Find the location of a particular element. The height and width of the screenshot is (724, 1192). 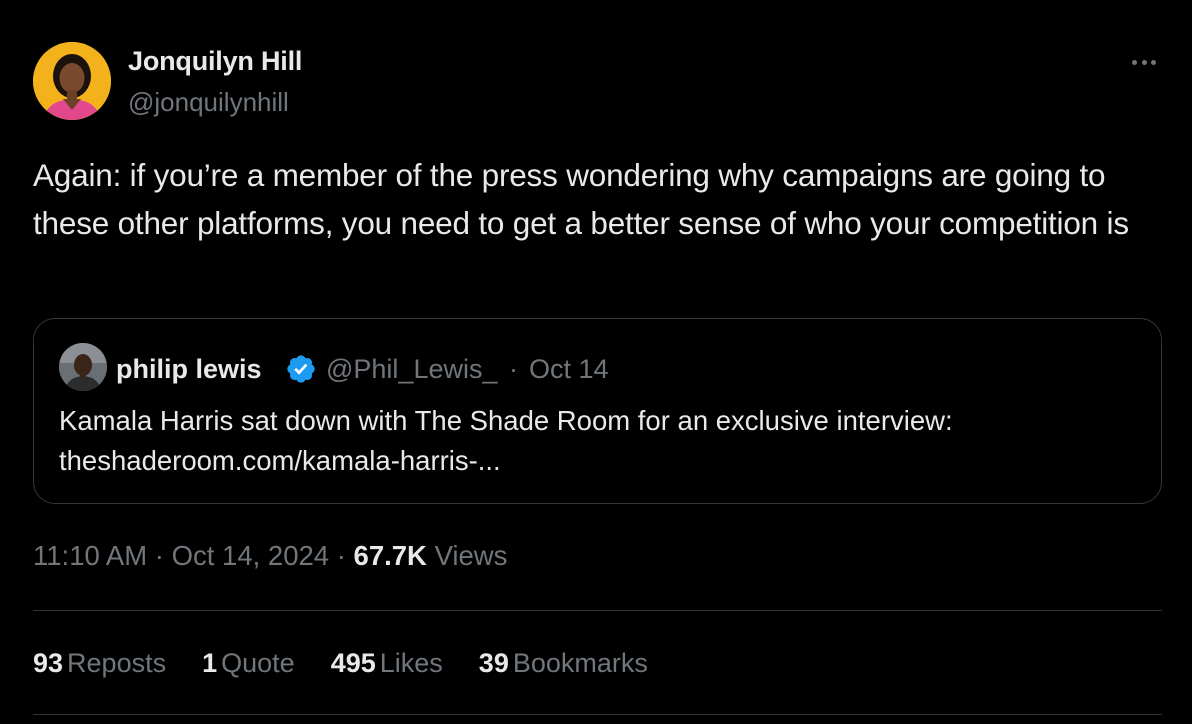

views-count: 67.7K is located at coordinates (390, 555).